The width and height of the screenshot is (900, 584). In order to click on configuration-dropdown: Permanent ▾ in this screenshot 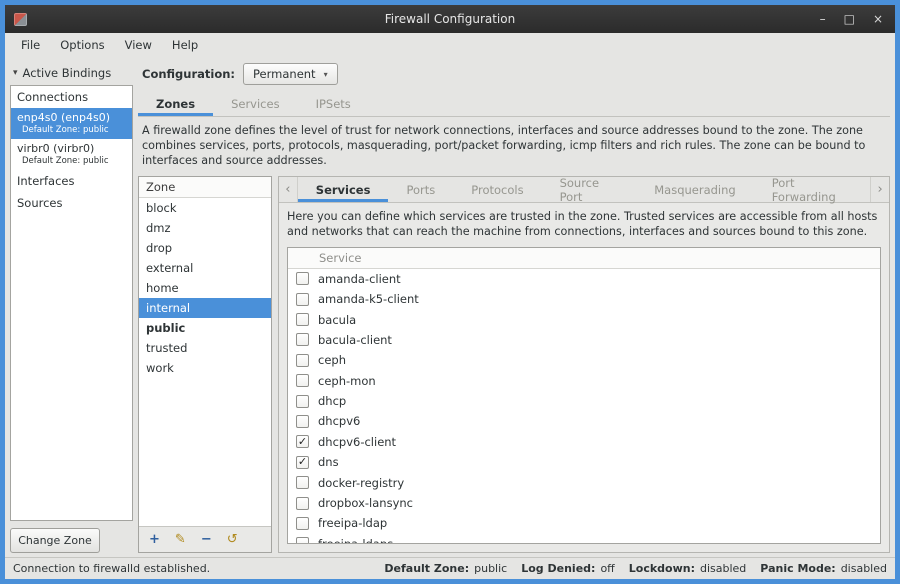, I will do `click(290, 74)`.